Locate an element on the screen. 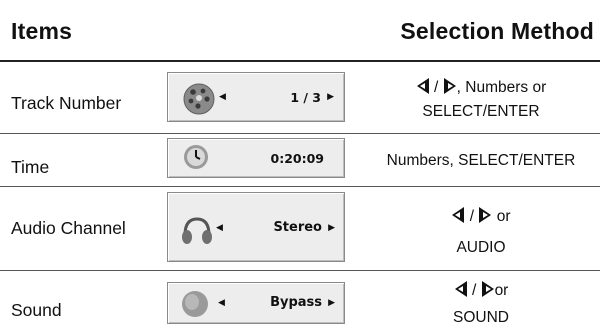 The image size is (600, 332). audio-channel-method: / or AUDIO is located at coordinates (481, 232).